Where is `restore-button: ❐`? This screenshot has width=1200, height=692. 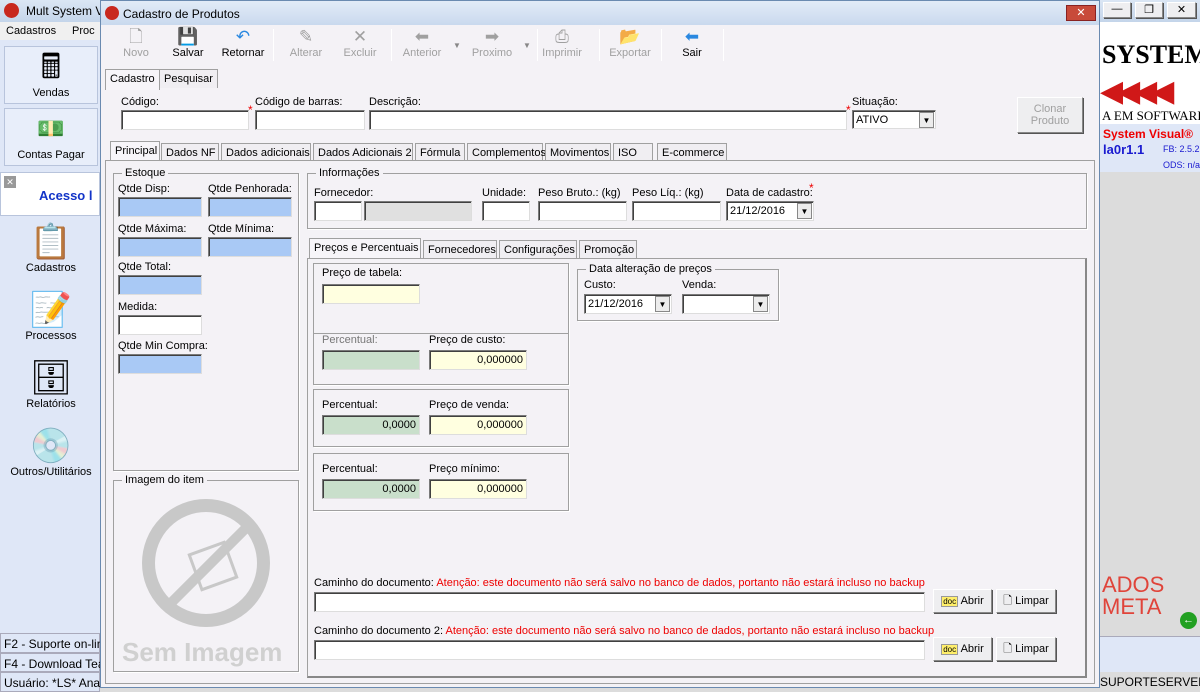 restore-button: ❐ is located at coordinates (1149, 10).